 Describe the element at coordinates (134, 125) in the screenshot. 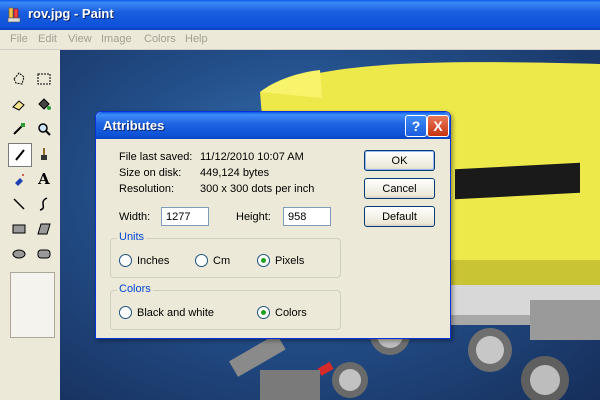

I see `dialog-title: Attributes` at that location.